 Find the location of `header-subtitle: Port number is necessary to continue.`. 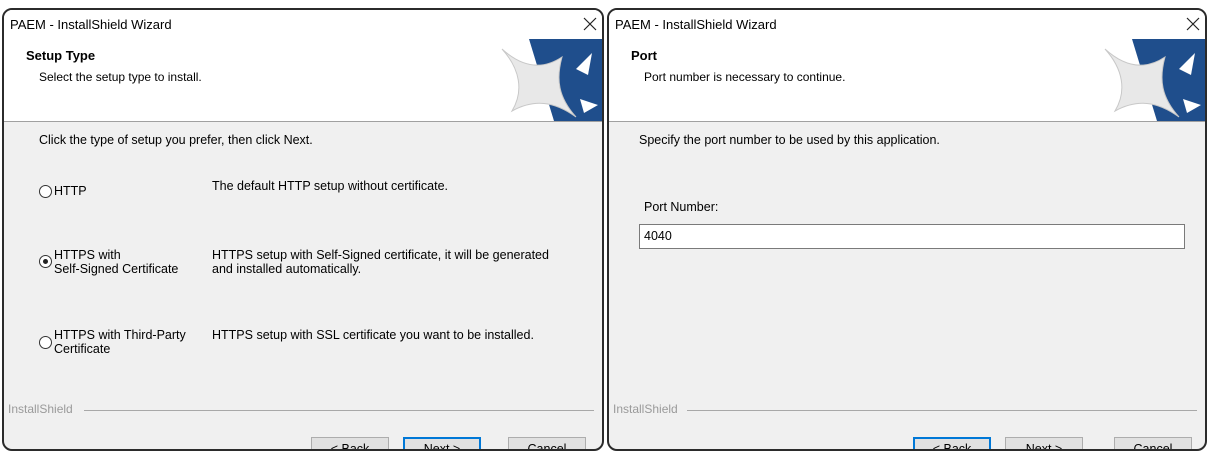

header-subtitle: Port number is necessary to continue. is located at coordinates (745, 77).